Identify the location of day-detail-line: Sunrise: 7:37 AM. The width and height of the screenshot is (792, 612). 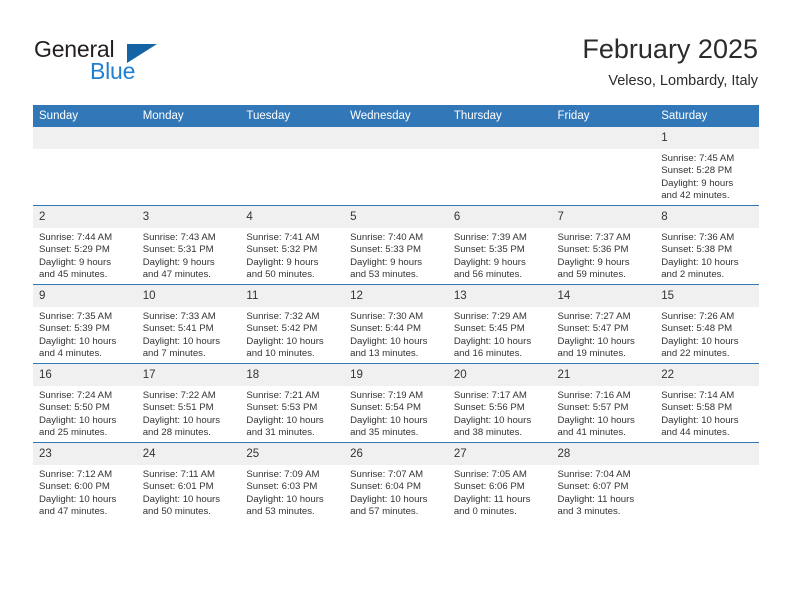
(594, 237).